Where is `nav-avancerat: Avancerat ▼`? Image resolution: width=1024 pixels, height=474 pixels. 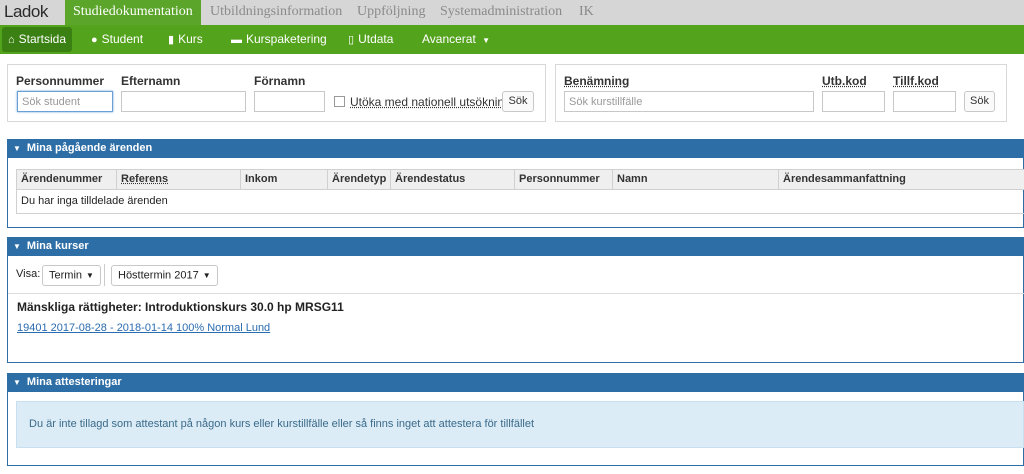
nav-avancerat: Avancerat ▼ is located at coordinates (456, 39).